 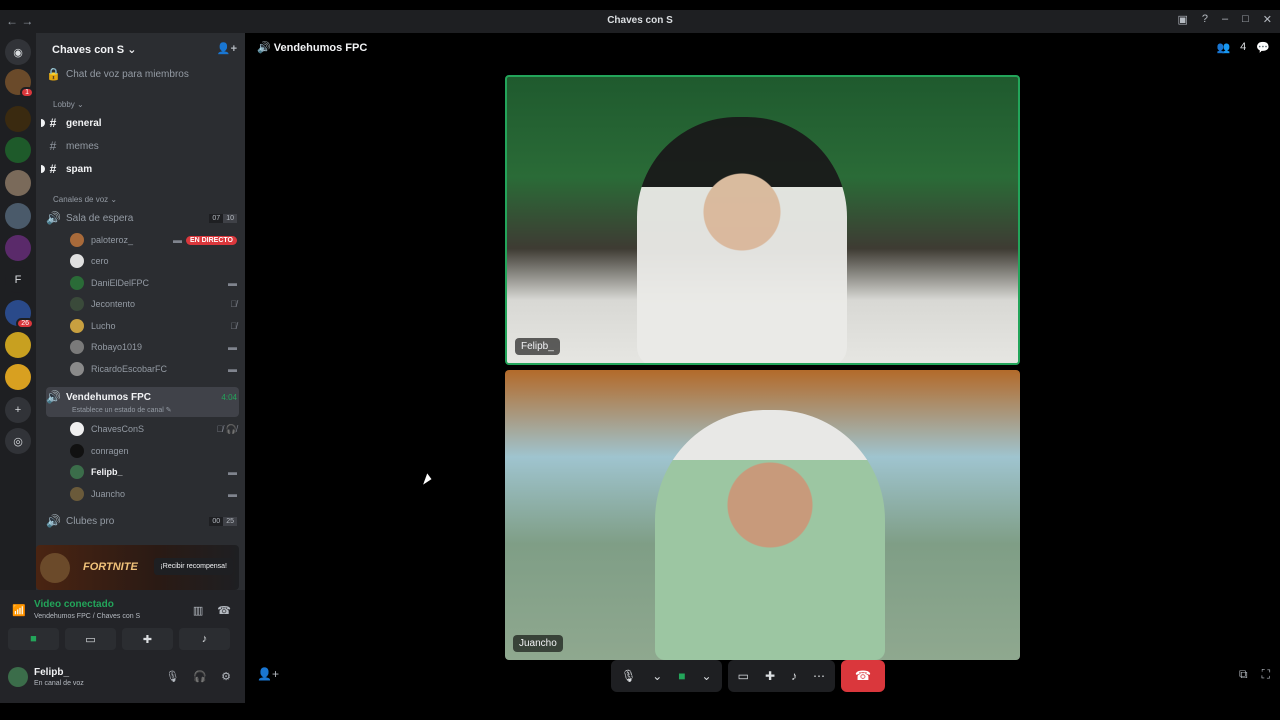 What do you see at coordinates (224, 610) in the screenshot?
I see `disconnect-icon: ☎` at bounding box center [224, 610].